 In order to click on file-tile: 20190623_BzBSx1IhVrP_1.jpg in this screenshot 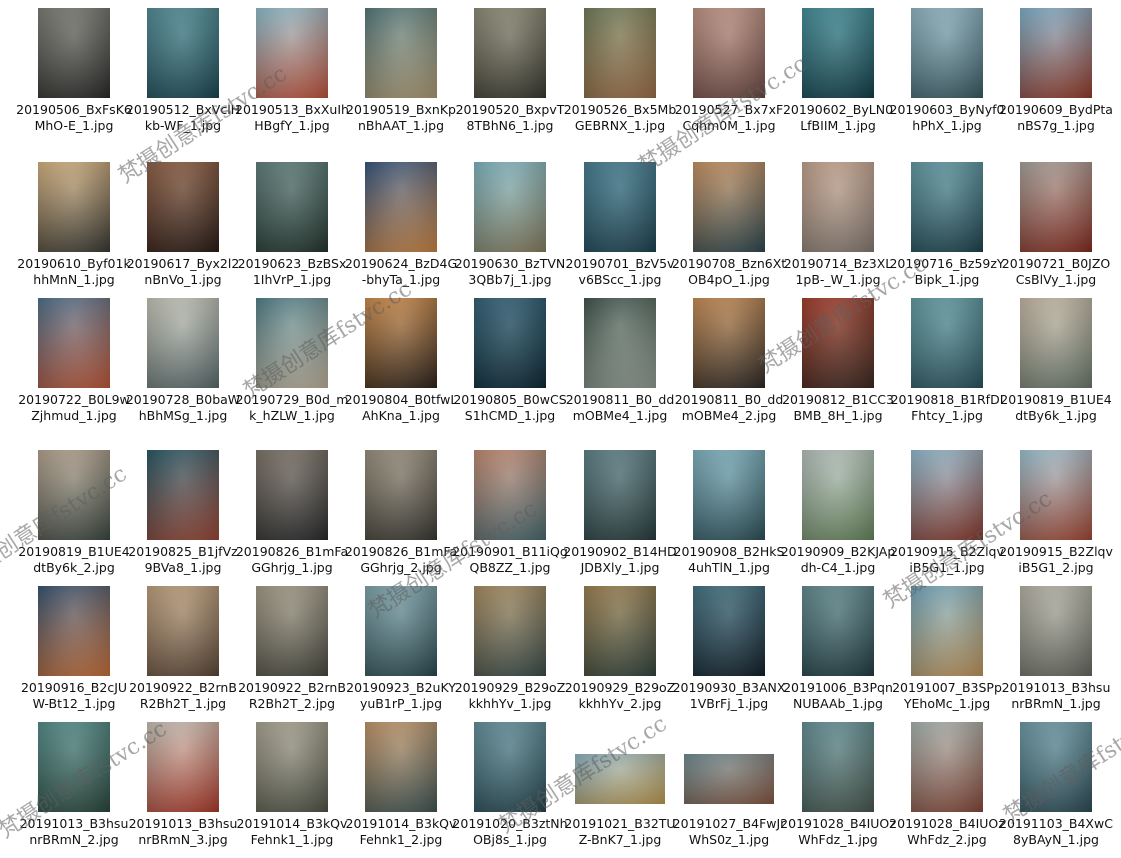, I will do `click(292, 230)`.